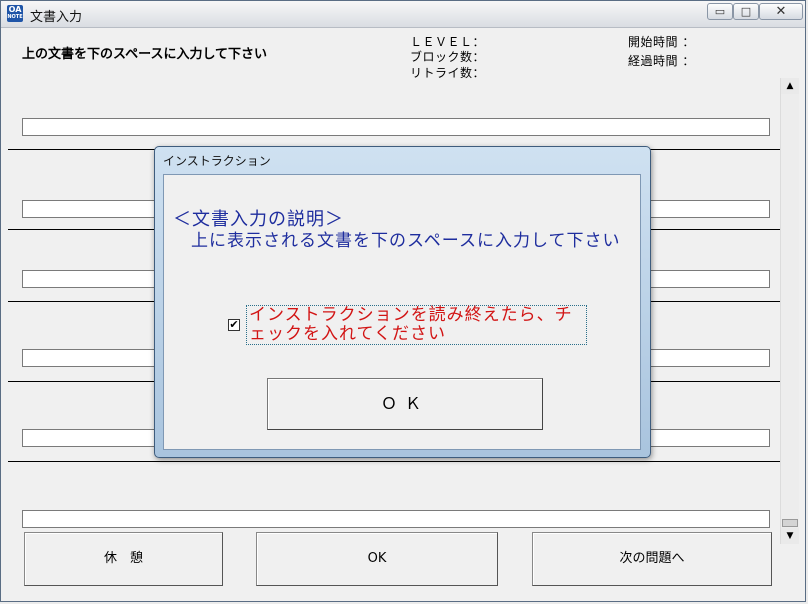 The width and height of the screenshot is (808, 604). I want to click on maximize-button: □, so click(746, 11).